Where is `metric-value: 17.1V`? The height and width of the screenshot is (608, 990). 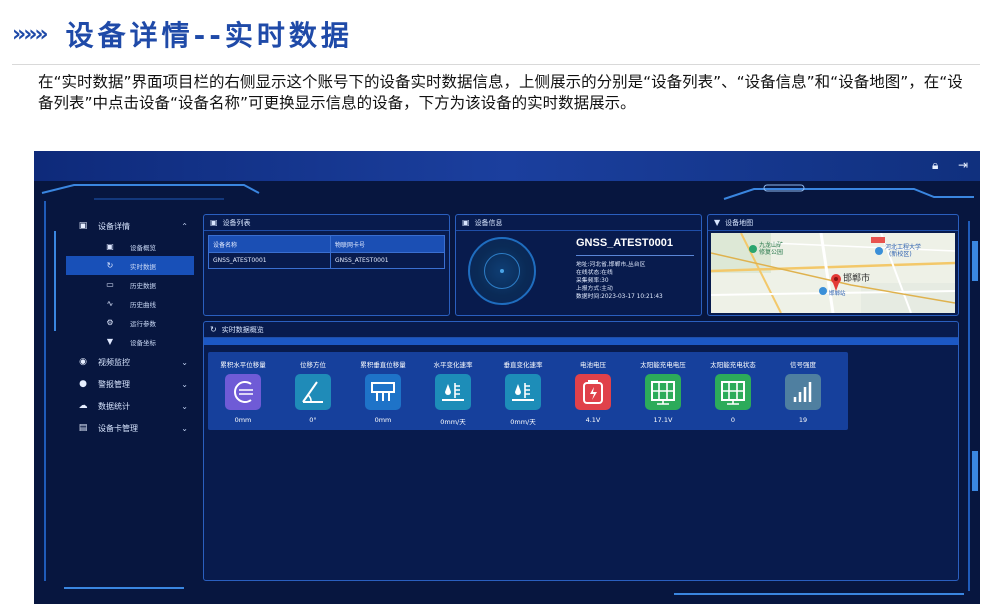
metric-value: 17.1V is located at coordinates (663, 420).